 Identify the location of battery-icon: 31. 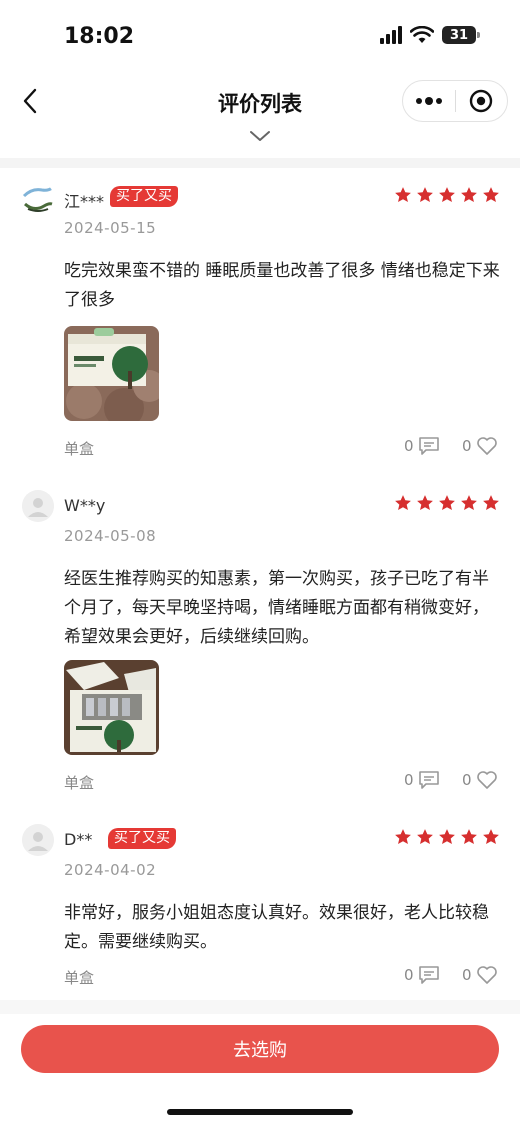
(461, 35).